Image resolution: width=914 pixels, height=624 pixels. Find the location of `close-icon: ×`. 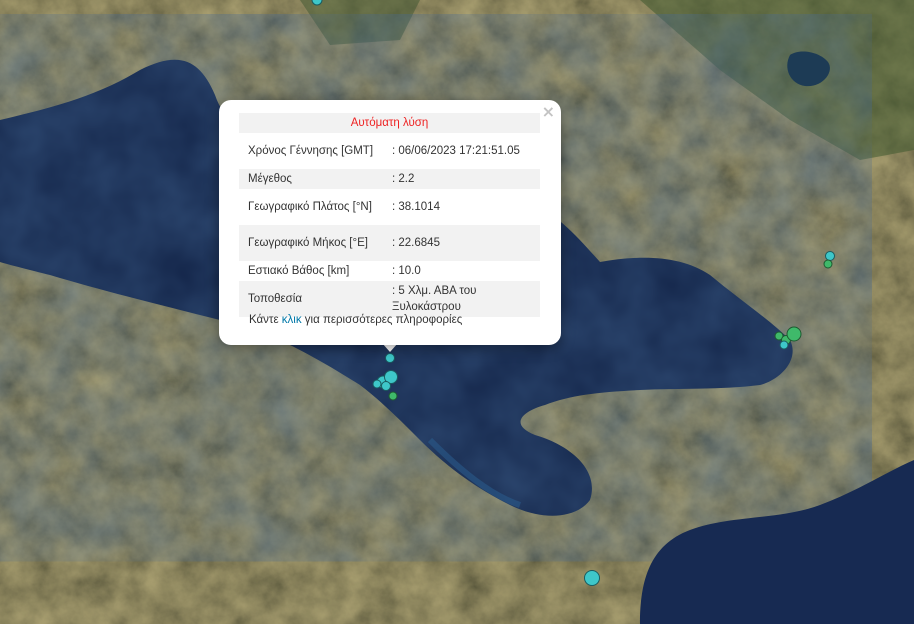

close-icon: × is located at coordinates (548, 112).